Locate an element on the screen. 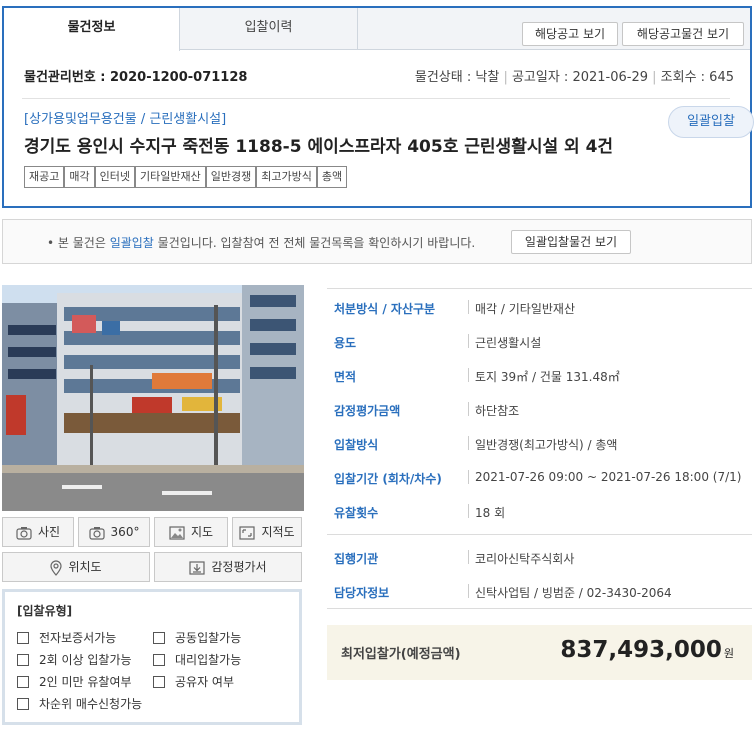 The image size is (756, 731). detail-row: 입찰방식 일반경쟁(최고가방식) / 총액 is located at coordinates (539, 443).